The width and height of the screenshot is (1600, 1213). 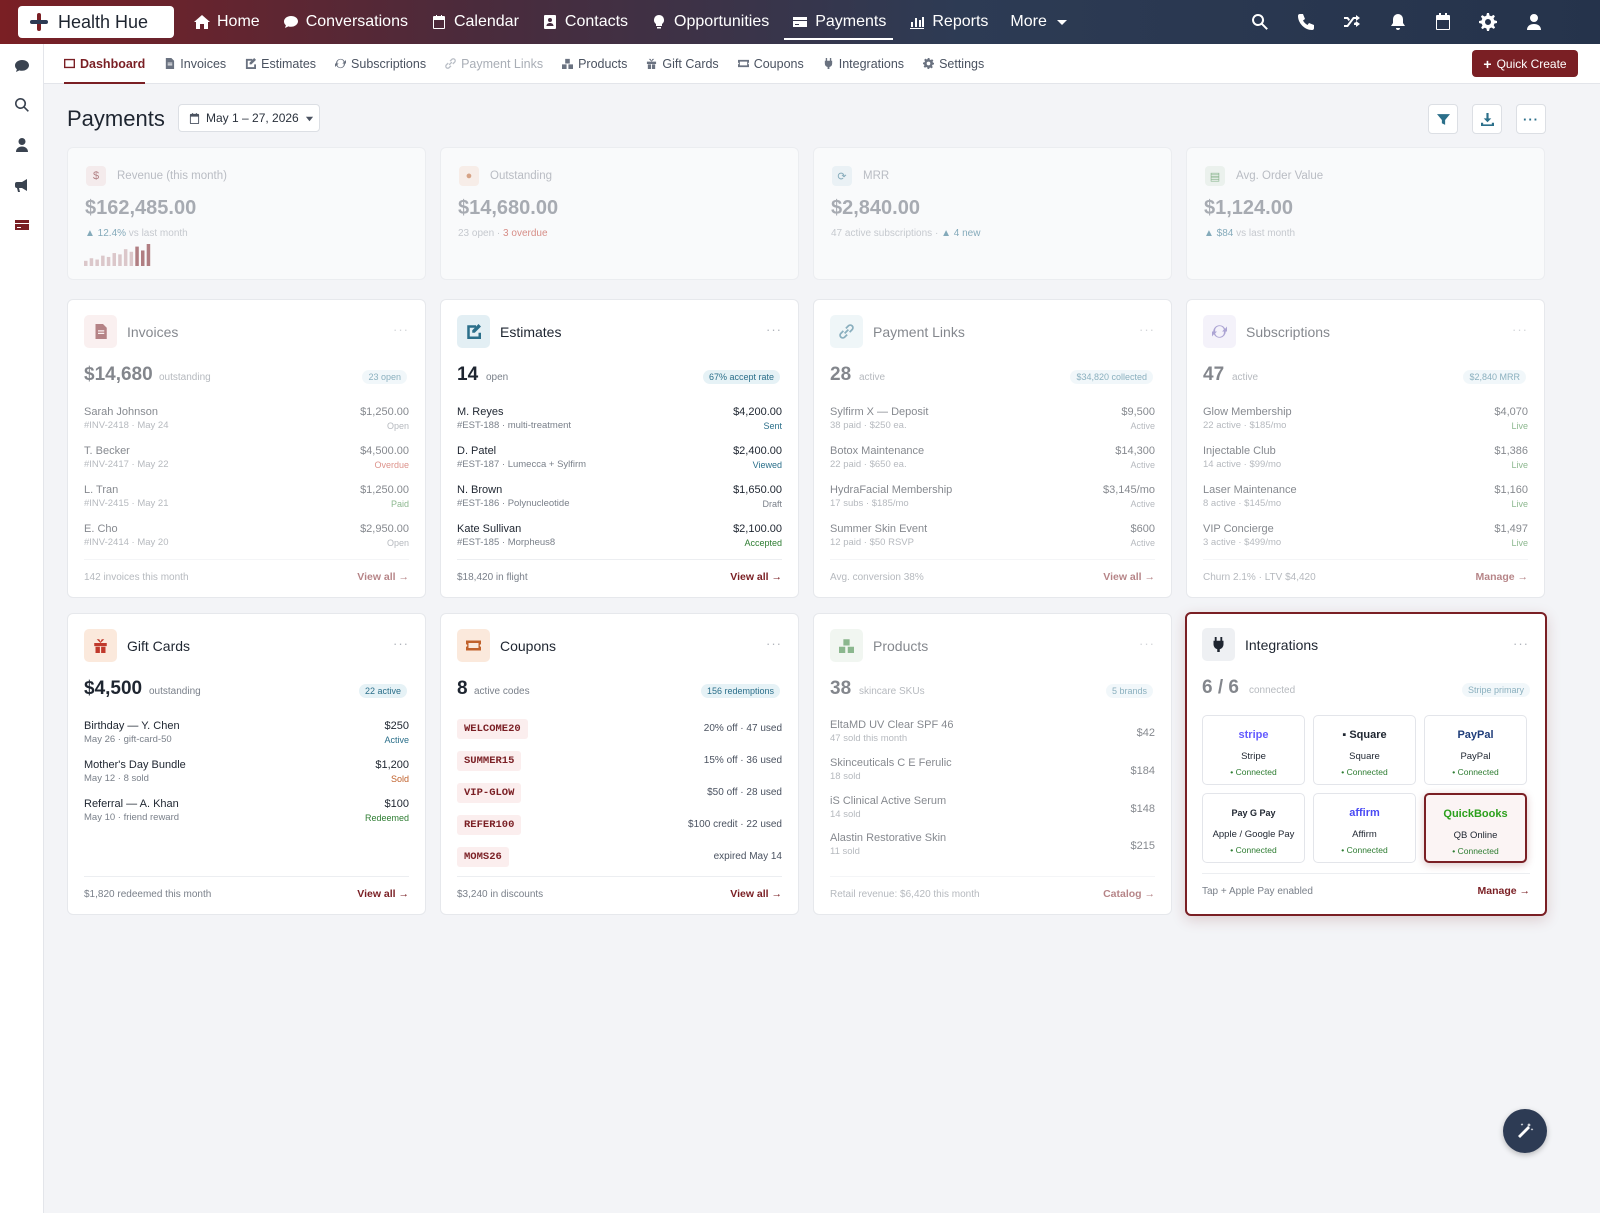 What do you see at coordinates (619, 793) in the screenshot?
I see `list-item: VIP-GLOW $50 off · 28 used` at bounding box center [619, 793].